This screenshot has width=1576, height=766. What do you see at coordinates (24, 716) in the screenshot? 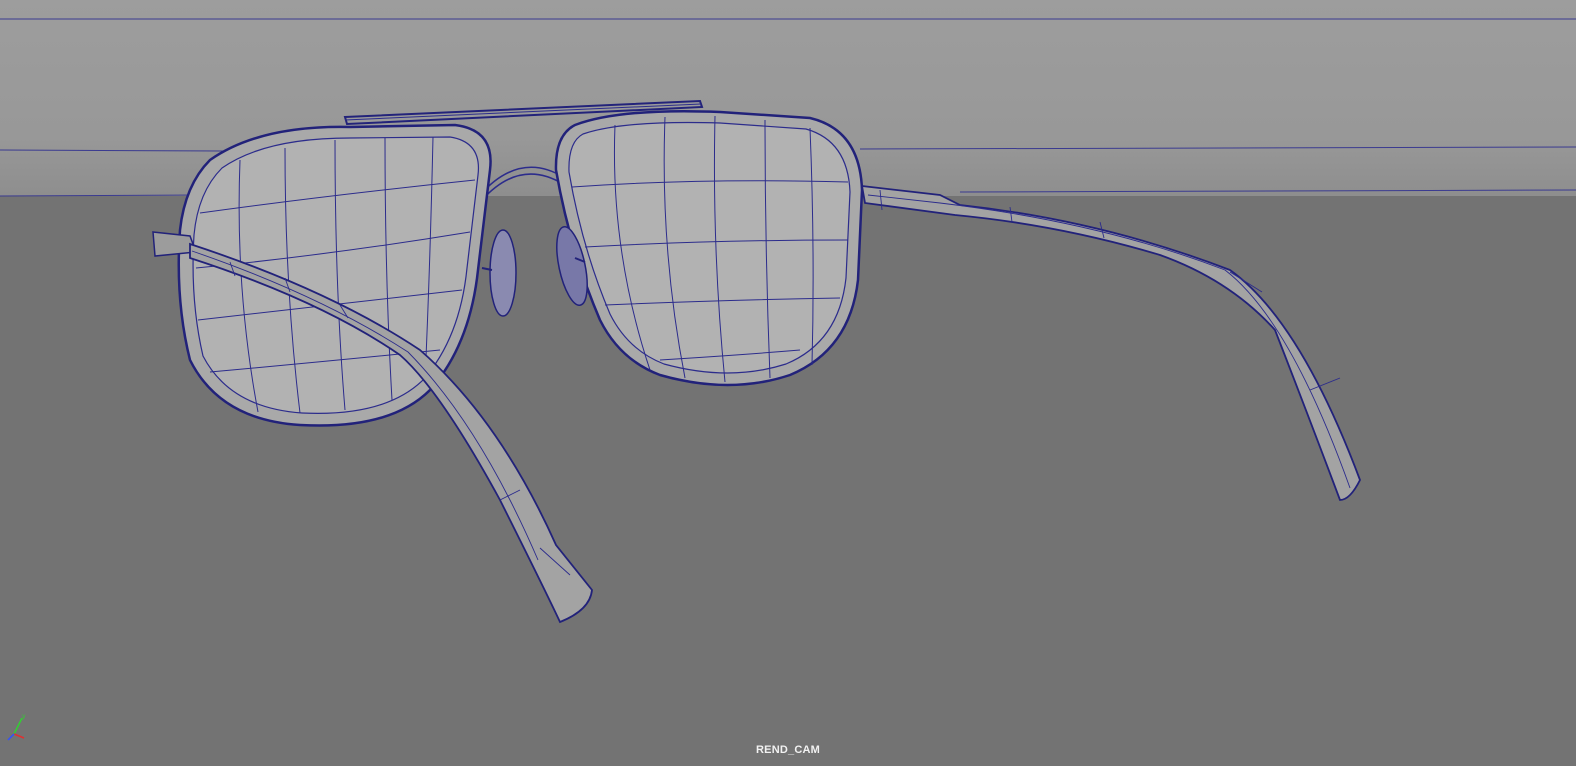
I see `svg-text: y` at bounding box center [24, 716].